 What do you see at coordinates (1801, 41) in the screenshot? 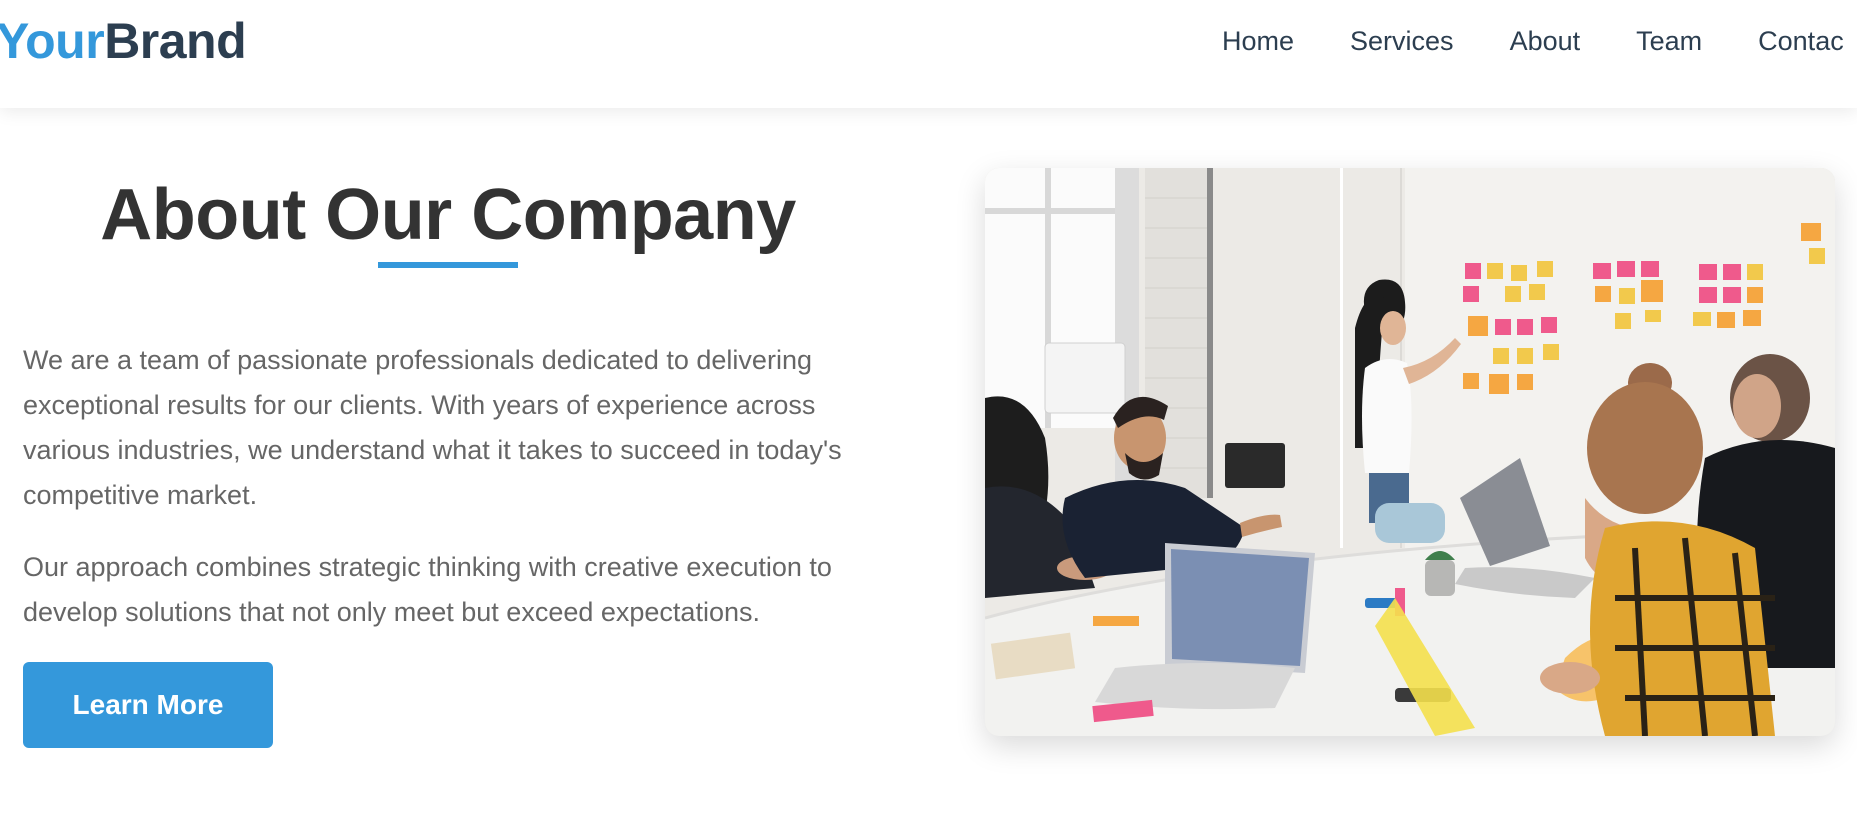
I see `nav-link-contact: Contac` at bounding box center [1801, 41].